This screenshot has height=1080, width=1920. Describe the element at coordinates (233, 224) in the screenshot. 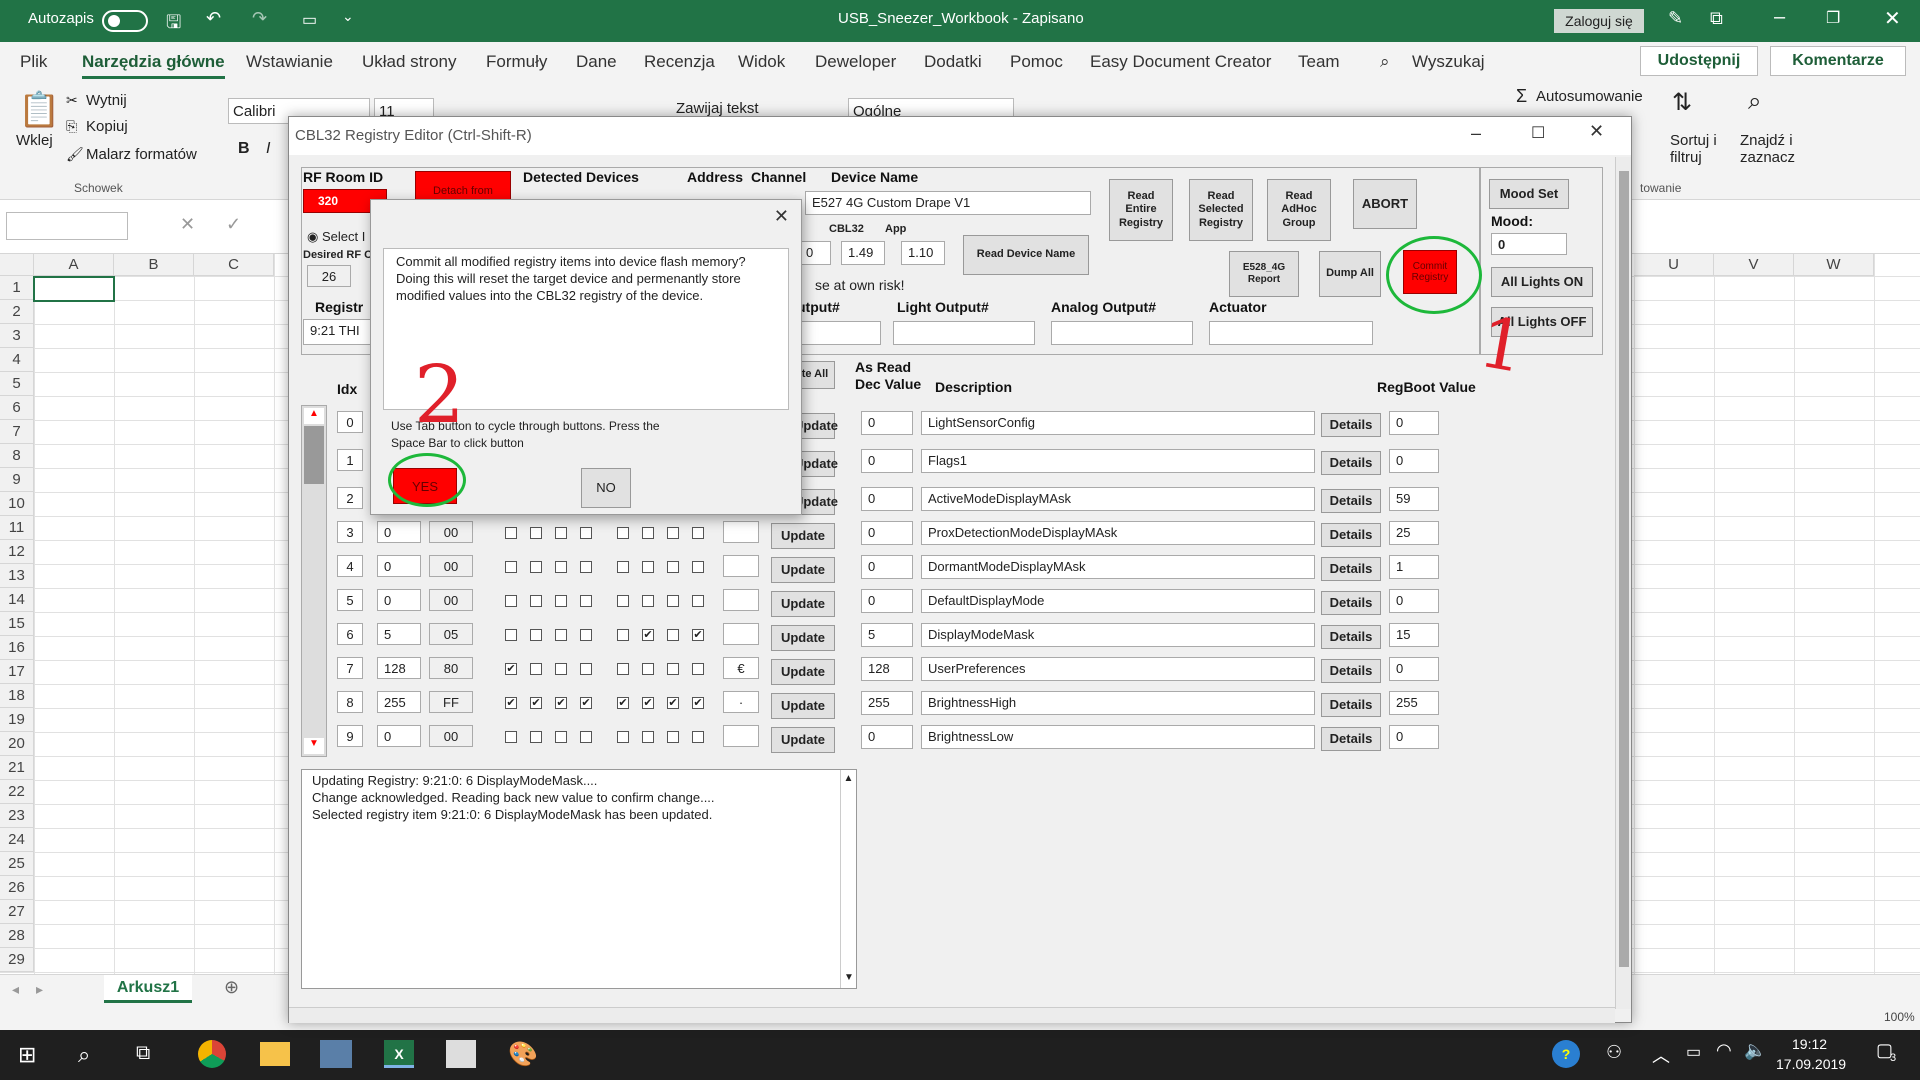

I see `enter-formula-icon: ✓` at that location.